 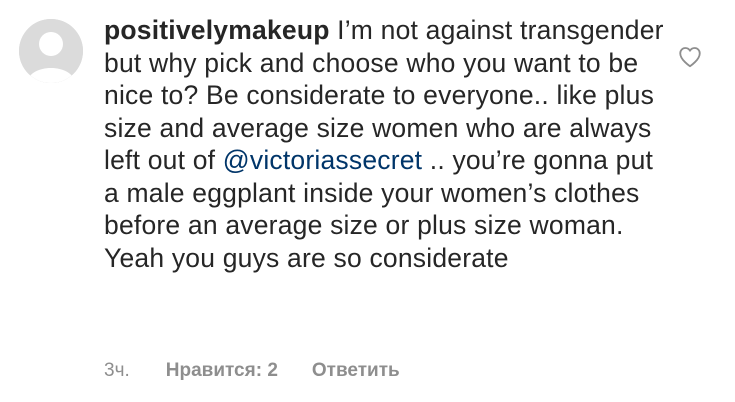 I want to click on default-avatar-icon, so click(x=51, y=51).